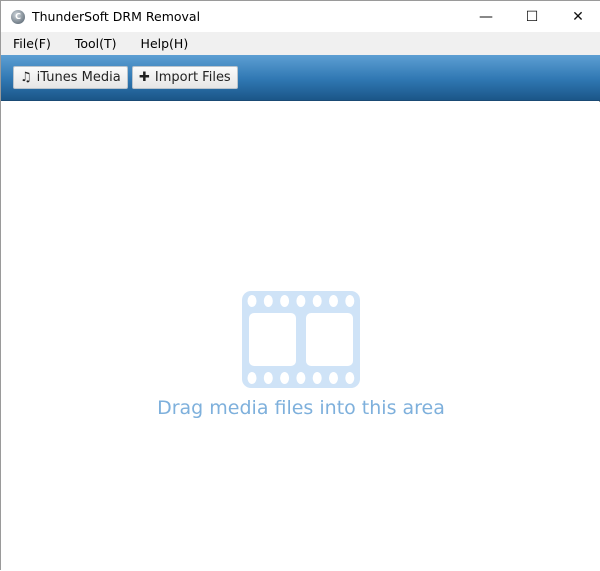 The width and height of the screenshot is (600, 571). What do you see at coordinates (532, 16) in the screenshot?
I see `maximize-button: ☐` at bounding box center [532, 16].